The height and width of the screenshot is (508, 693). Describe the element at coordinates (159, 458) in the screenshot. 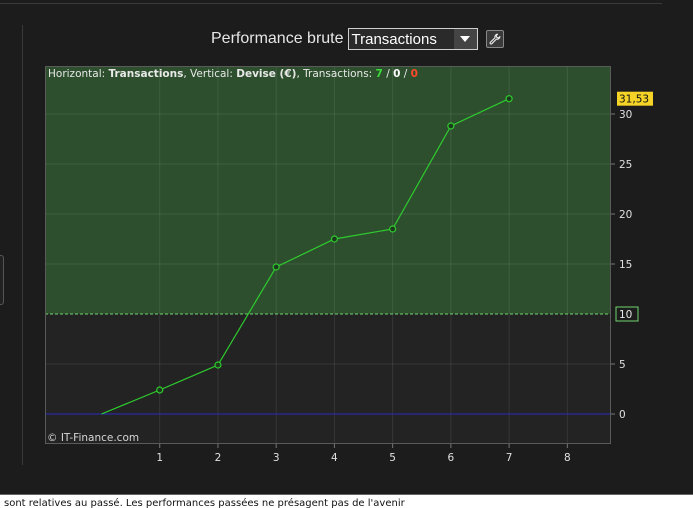

I see `x-tick-label: 1` at that location.